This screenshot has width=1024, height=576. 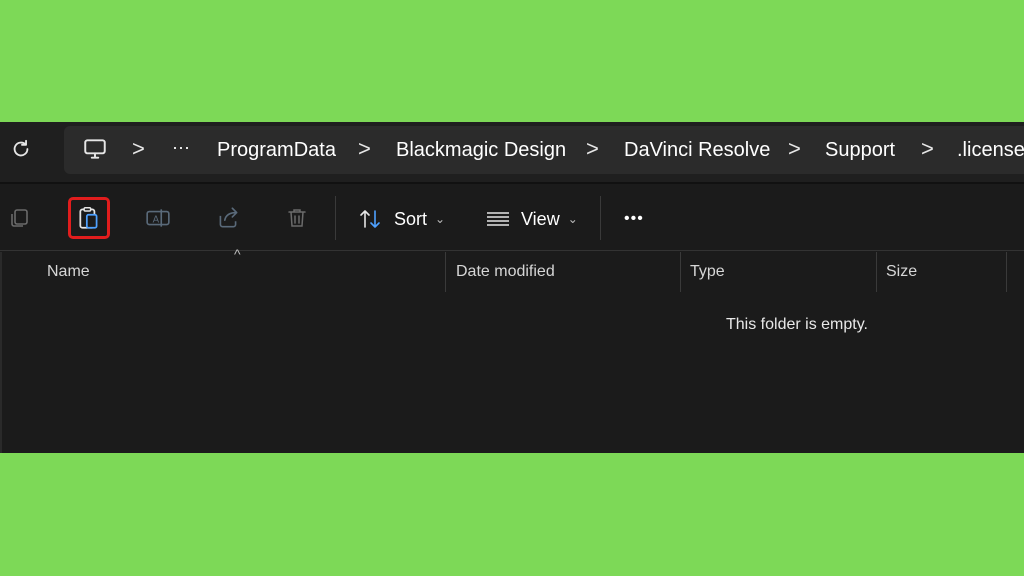 I want to click on paste-button, so click(x=89, y=218).